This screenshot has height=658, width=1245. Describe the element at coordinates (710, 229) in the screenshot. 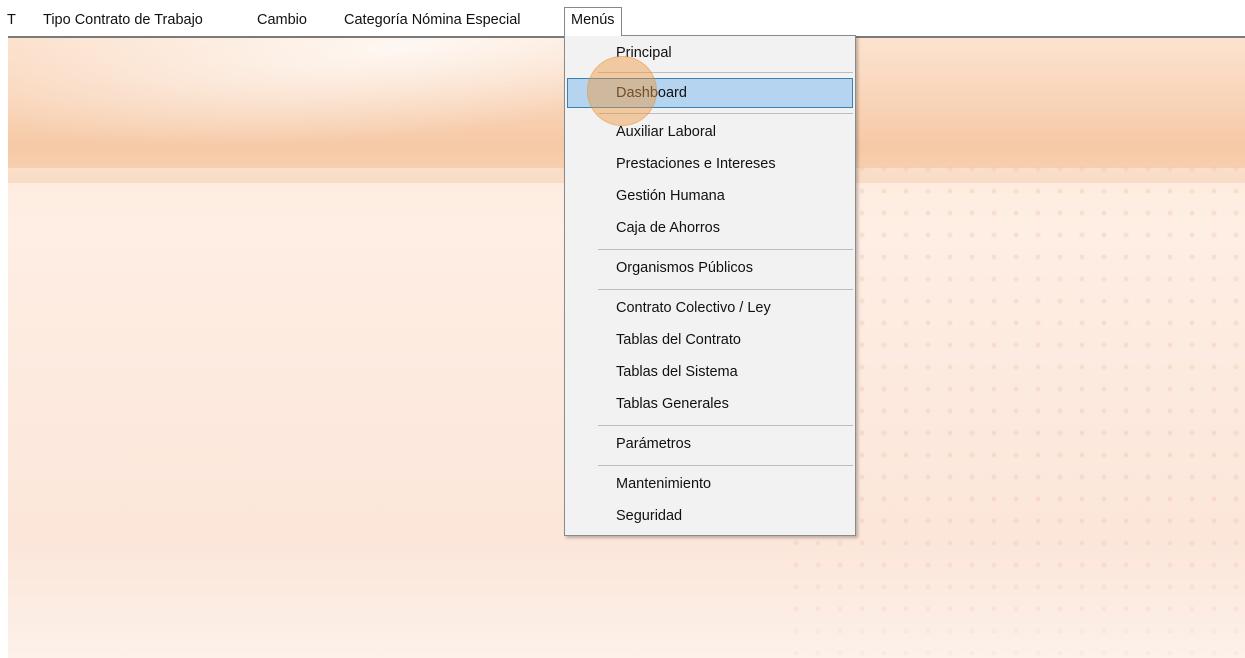

I see `menu-item-caja-ahorros: Caja de Ahorros` at that location.